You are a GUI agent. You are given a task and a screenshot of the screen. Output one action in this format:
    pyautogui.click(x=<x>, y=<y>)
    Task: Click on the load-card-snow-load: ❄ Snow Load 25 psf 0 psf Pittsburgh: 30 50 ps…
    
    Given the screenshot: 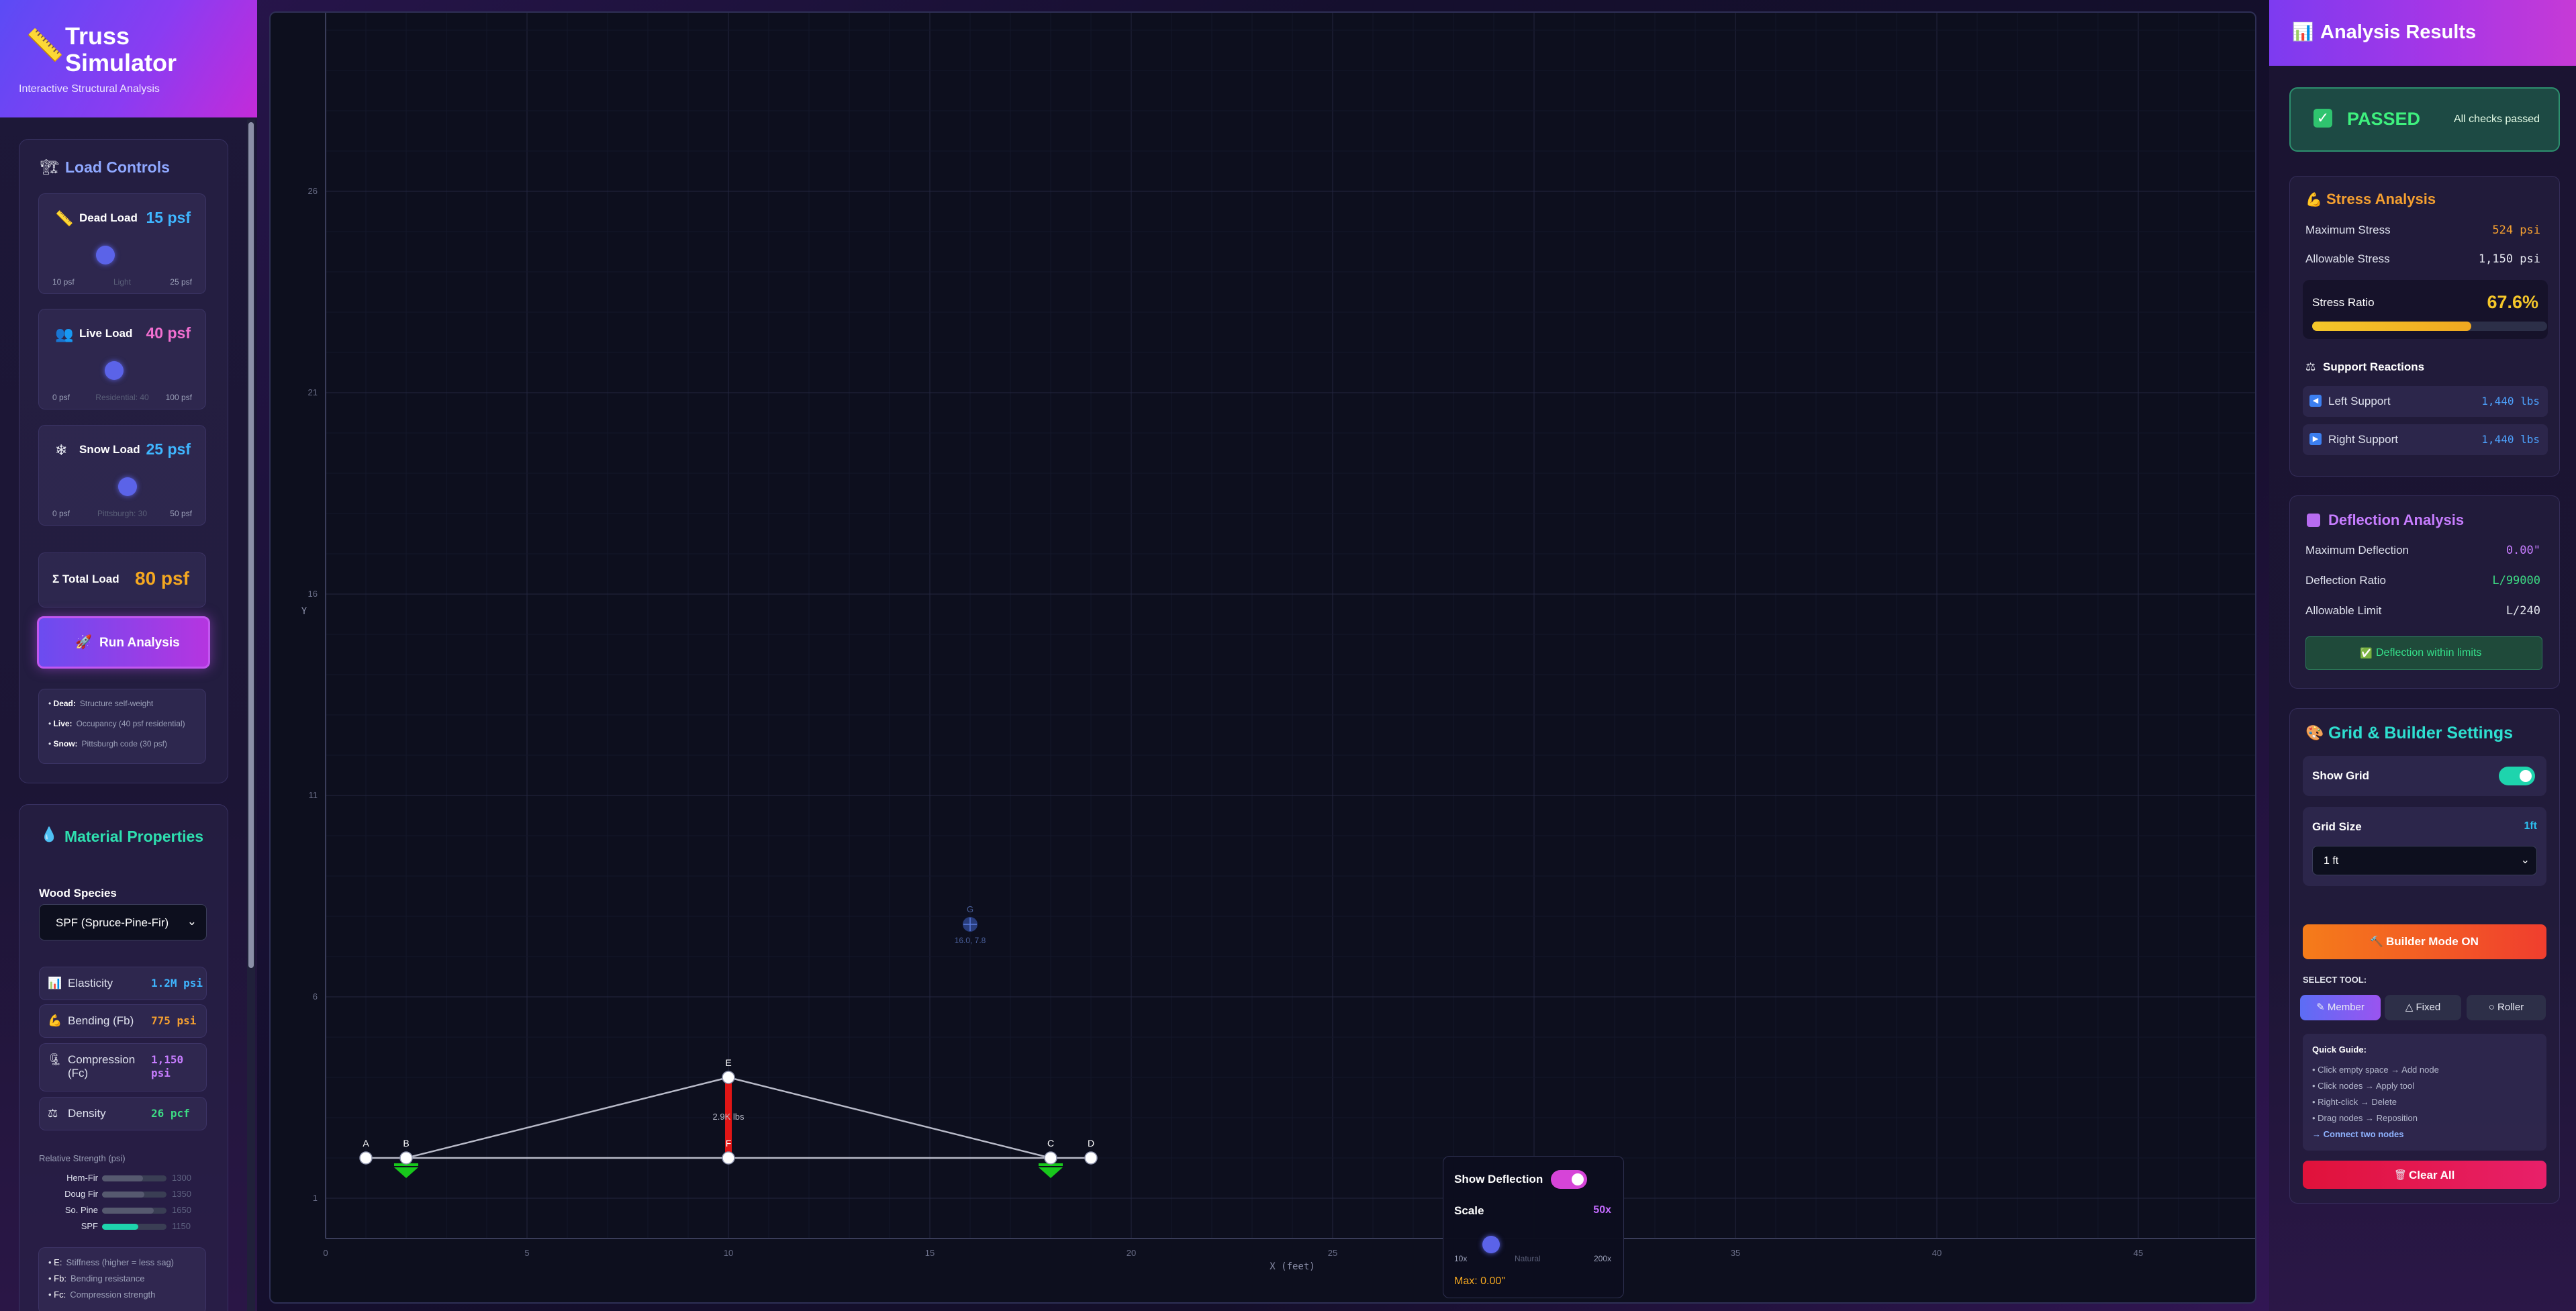 What is the action you would take?
    pyautogui.click(x=122, y=475)
    